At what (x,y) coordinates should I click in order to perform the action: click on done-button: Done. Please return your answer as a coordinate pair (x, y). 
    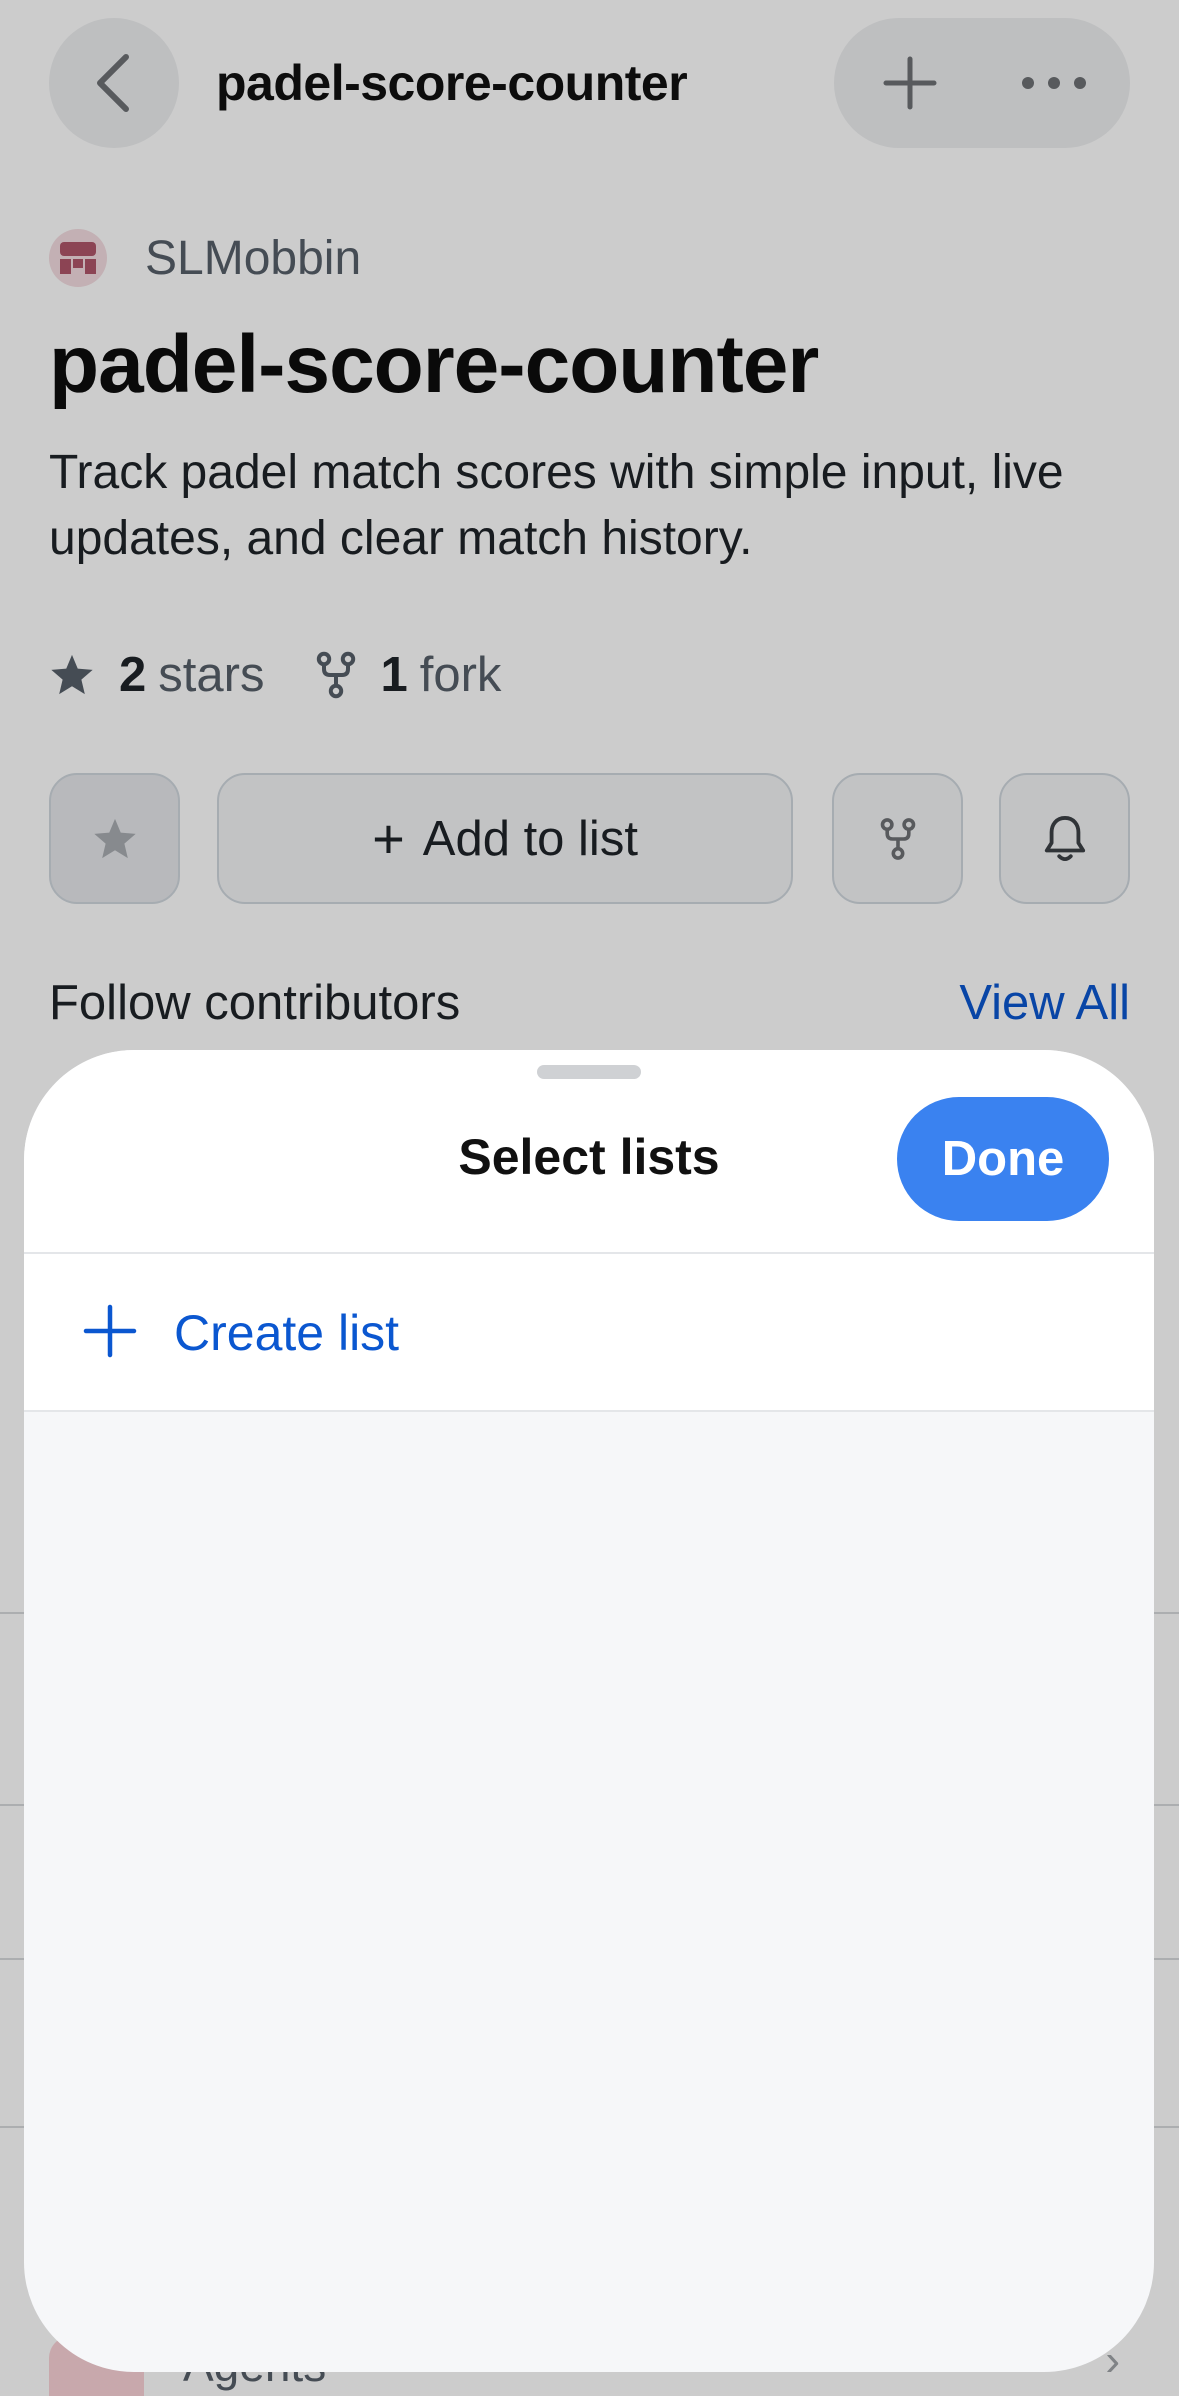
    Looking at the image, I should click on (1003, 1159).